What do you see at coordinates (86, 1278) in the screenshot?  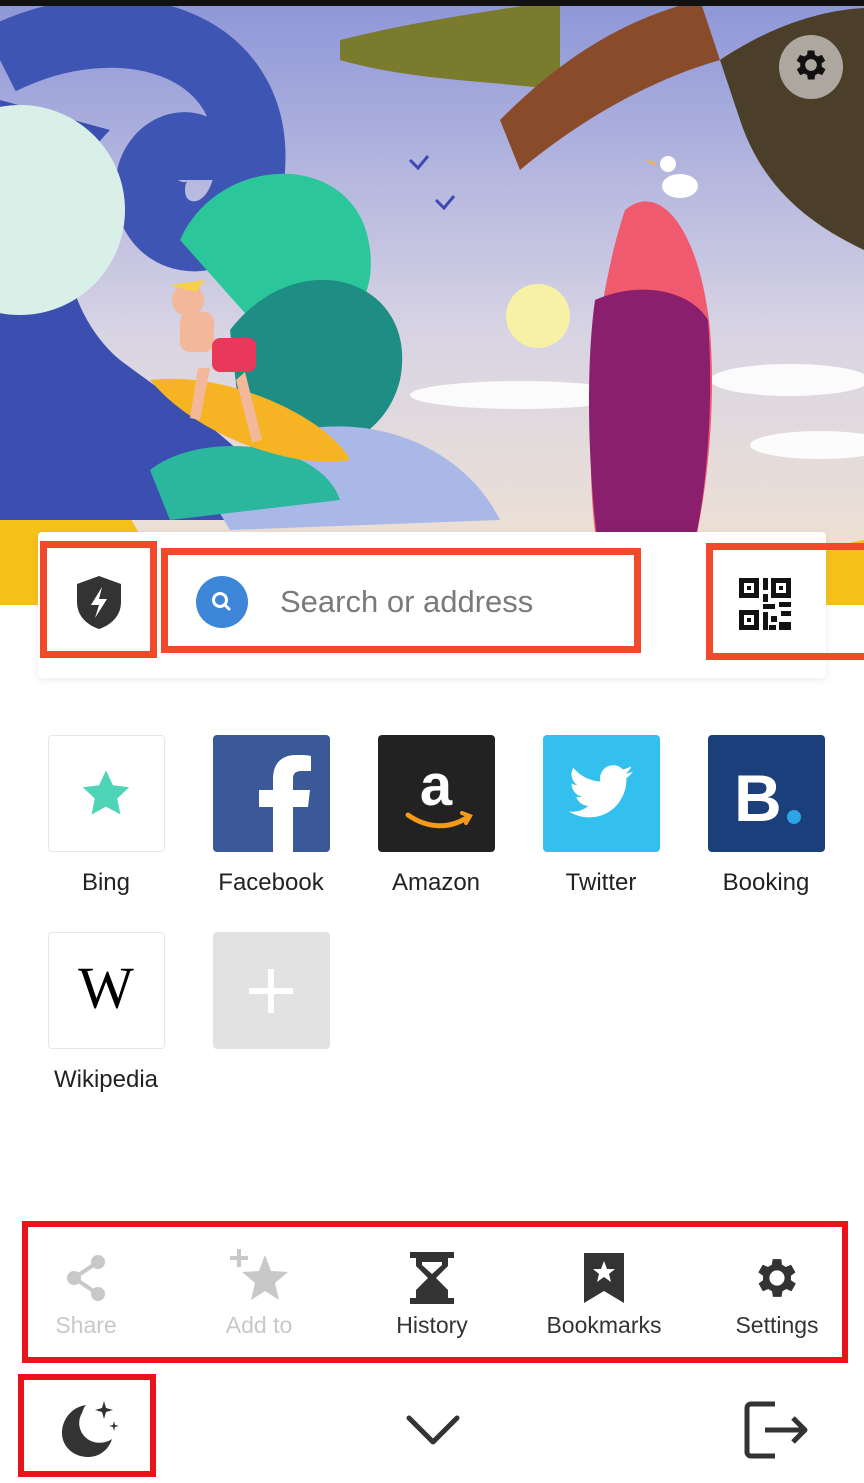 I see `share-icon` at bounding box center [86, 1278].